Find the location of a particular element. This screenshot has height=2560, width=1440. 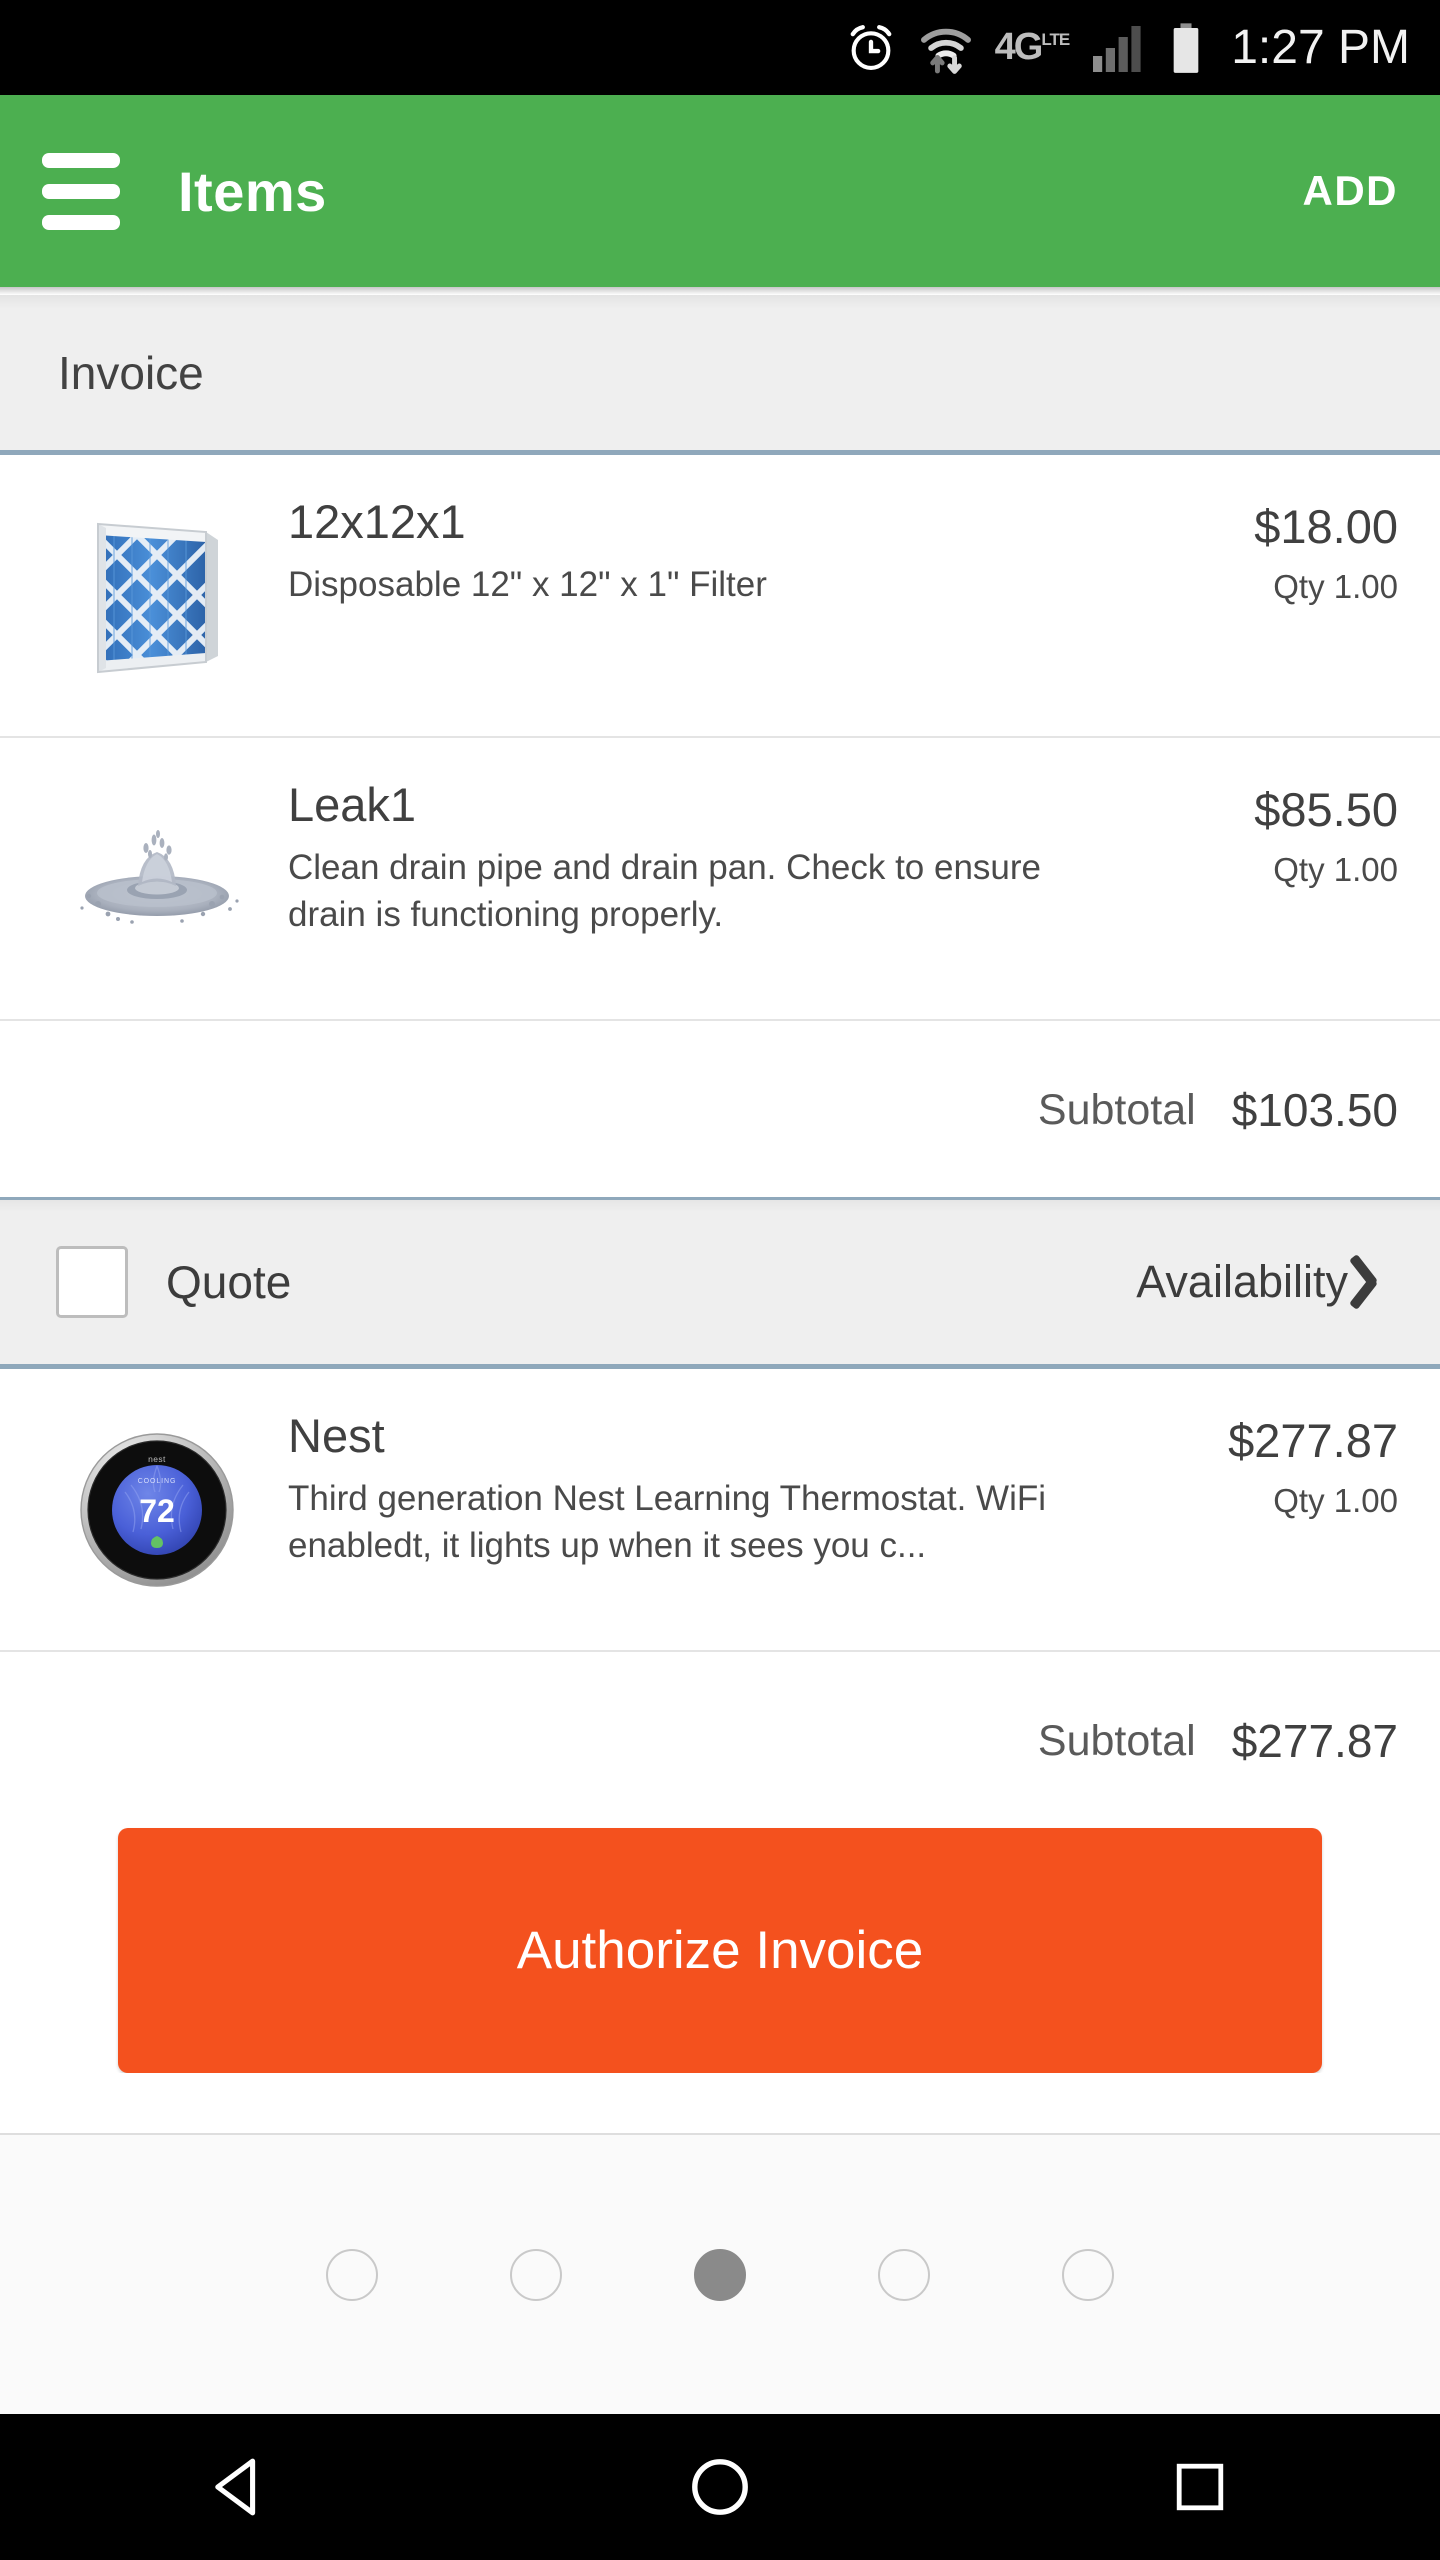

page-title: Items is located at coordinates (252, 191).